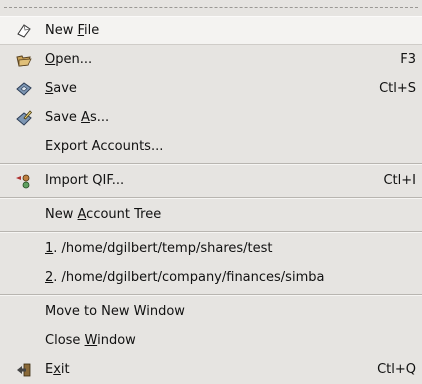  What do you see at coordinates (211, 277) in the screenshot?
I see `menu-item-recent-file-2: 2. /home/dgilbert/company/finances/simba` at bounding box center [211, 277].